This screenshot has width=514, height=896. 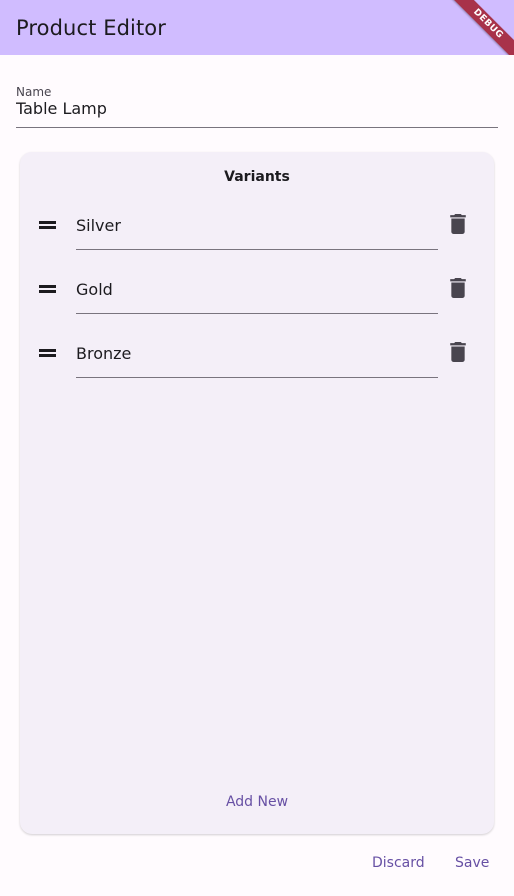 I want to click on app-bar: Product Editor DEBUG, so click(x=257, y=27).